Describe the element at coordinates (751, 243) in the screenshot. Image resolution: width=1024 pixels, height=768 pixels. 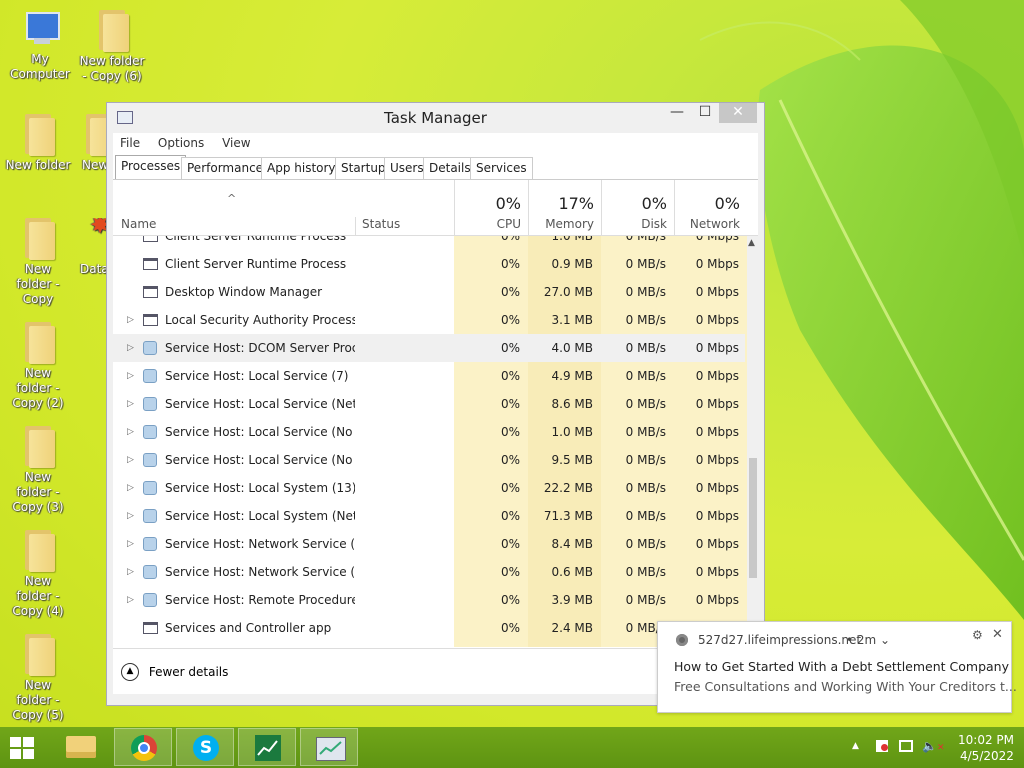
I see `scroll-up-icon: ▲` at that location.